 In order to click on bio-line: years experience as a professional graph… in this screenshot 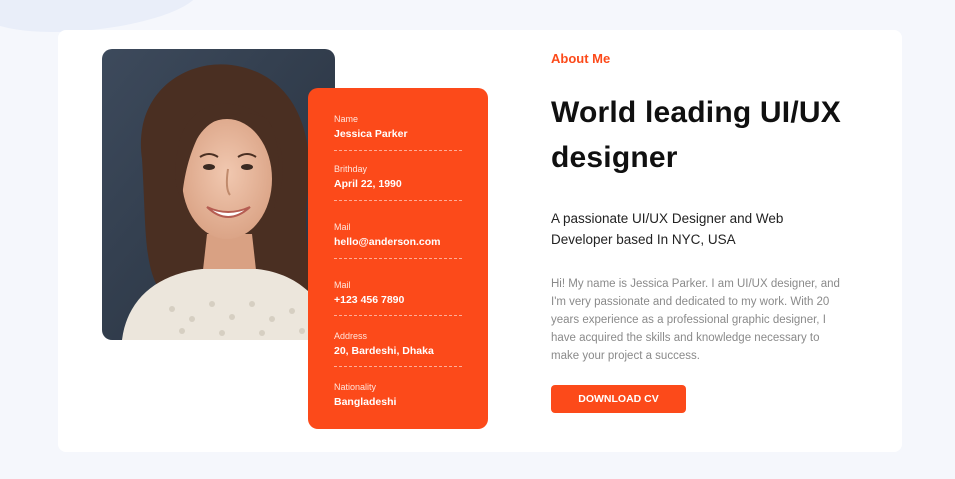, I will do `click(688, 320)`.